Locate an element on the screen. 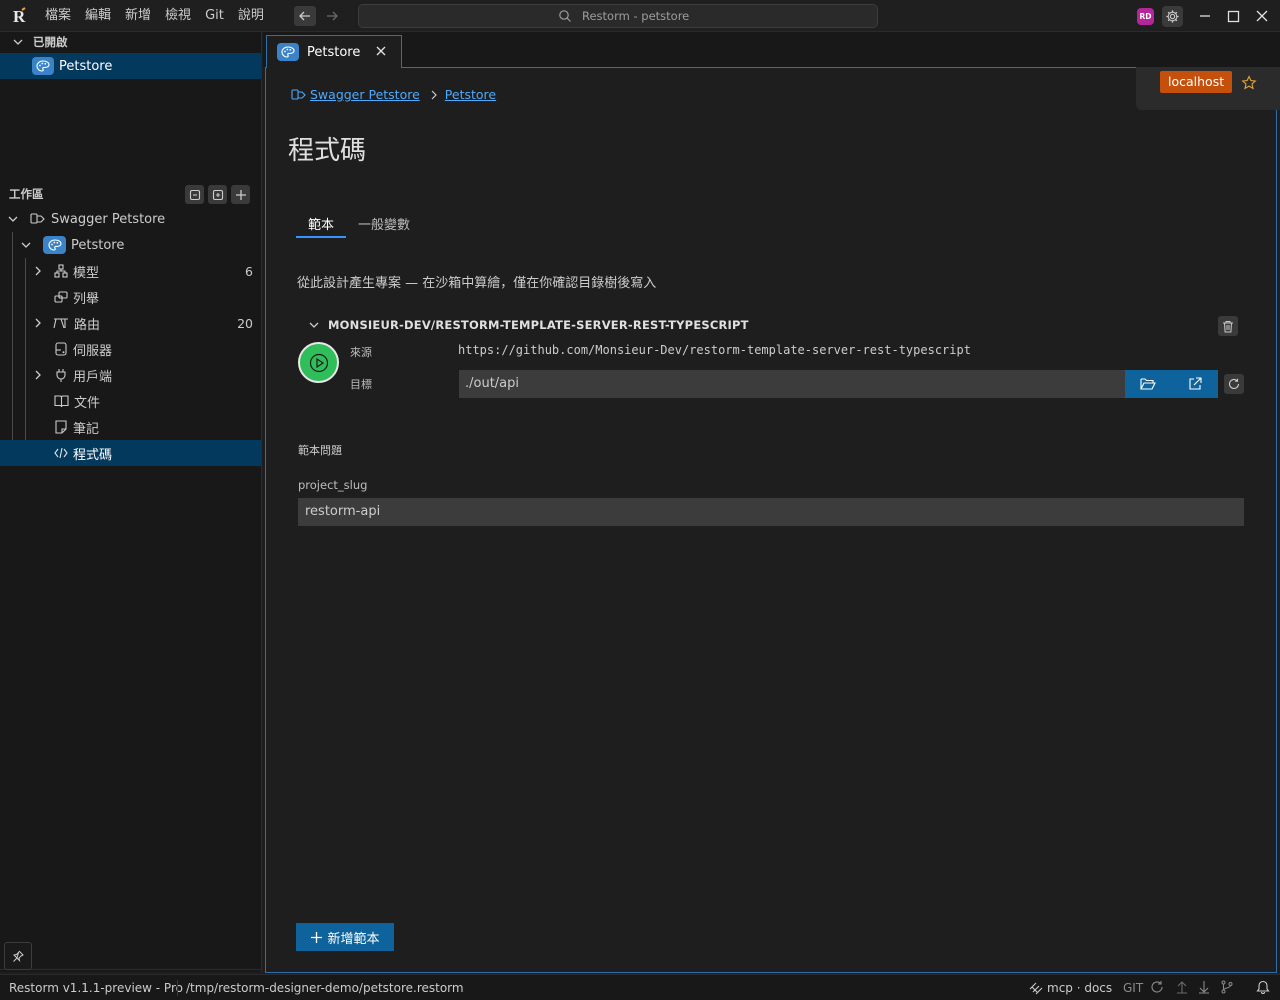 This screenshot has width=1280, height=1000. project-slug-label: project_slug is located at coordinates (333, 485).